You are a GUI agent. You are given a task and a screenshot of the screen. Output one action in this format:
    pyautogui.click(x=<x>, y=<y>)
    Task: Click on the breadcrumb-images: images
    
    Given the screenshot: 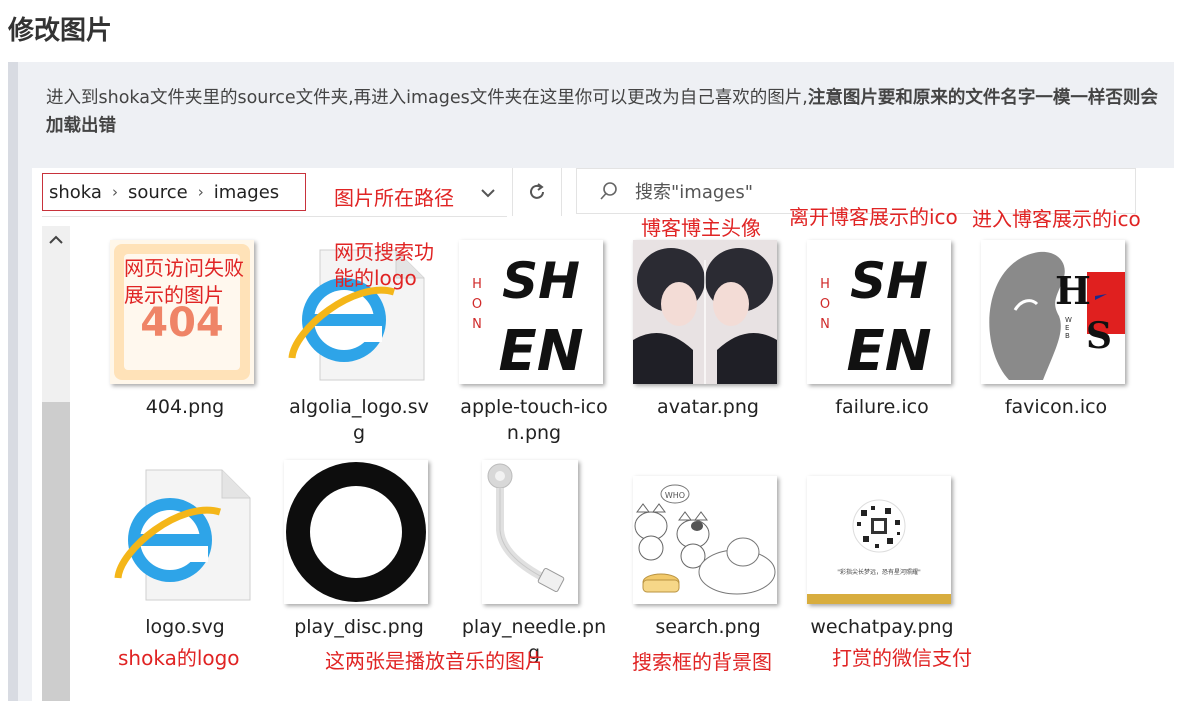 What is the action you would take?
    pyautogui.click(x=246, y=192)
    